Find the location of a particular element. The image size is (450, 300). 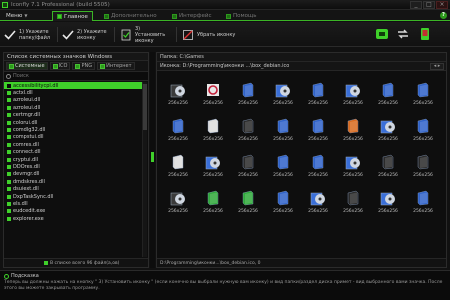

file-list-item: comres.dll is located at coordinates (73, 144).